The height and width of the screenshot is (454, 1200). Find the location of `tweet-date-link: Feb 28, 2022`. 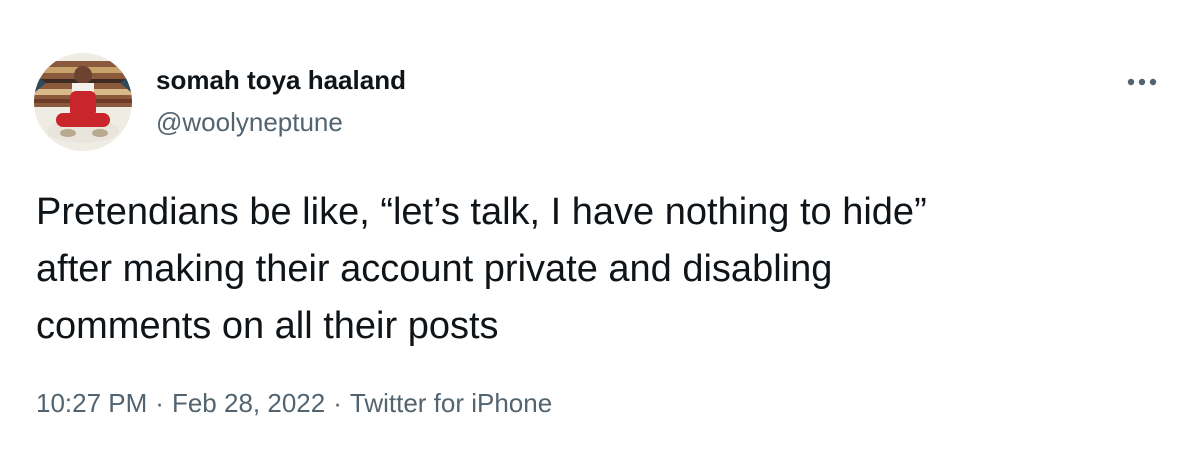

tweet-date-link: Feb 28, 2022 is located at coordinates (248, 403).